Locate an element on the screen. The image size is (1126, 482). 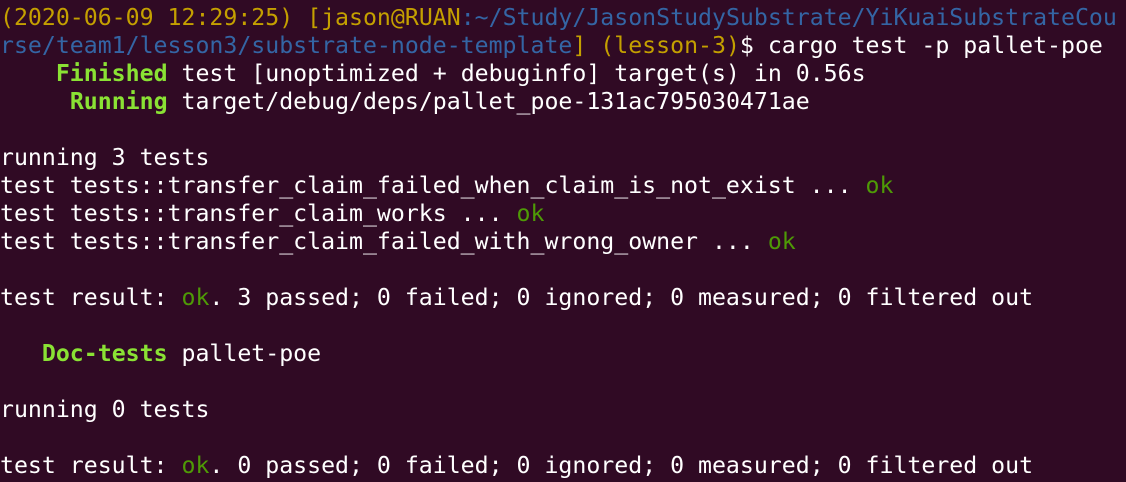
command-text: cargo test -p pallet-poe is located at coordinates (928, 45).